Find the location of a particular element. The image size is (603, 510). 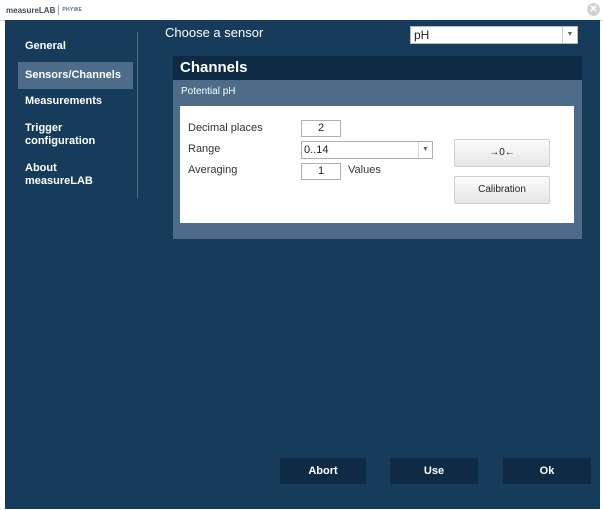

sidebar-item-about-line1: About is located at coordinates (41, 168).